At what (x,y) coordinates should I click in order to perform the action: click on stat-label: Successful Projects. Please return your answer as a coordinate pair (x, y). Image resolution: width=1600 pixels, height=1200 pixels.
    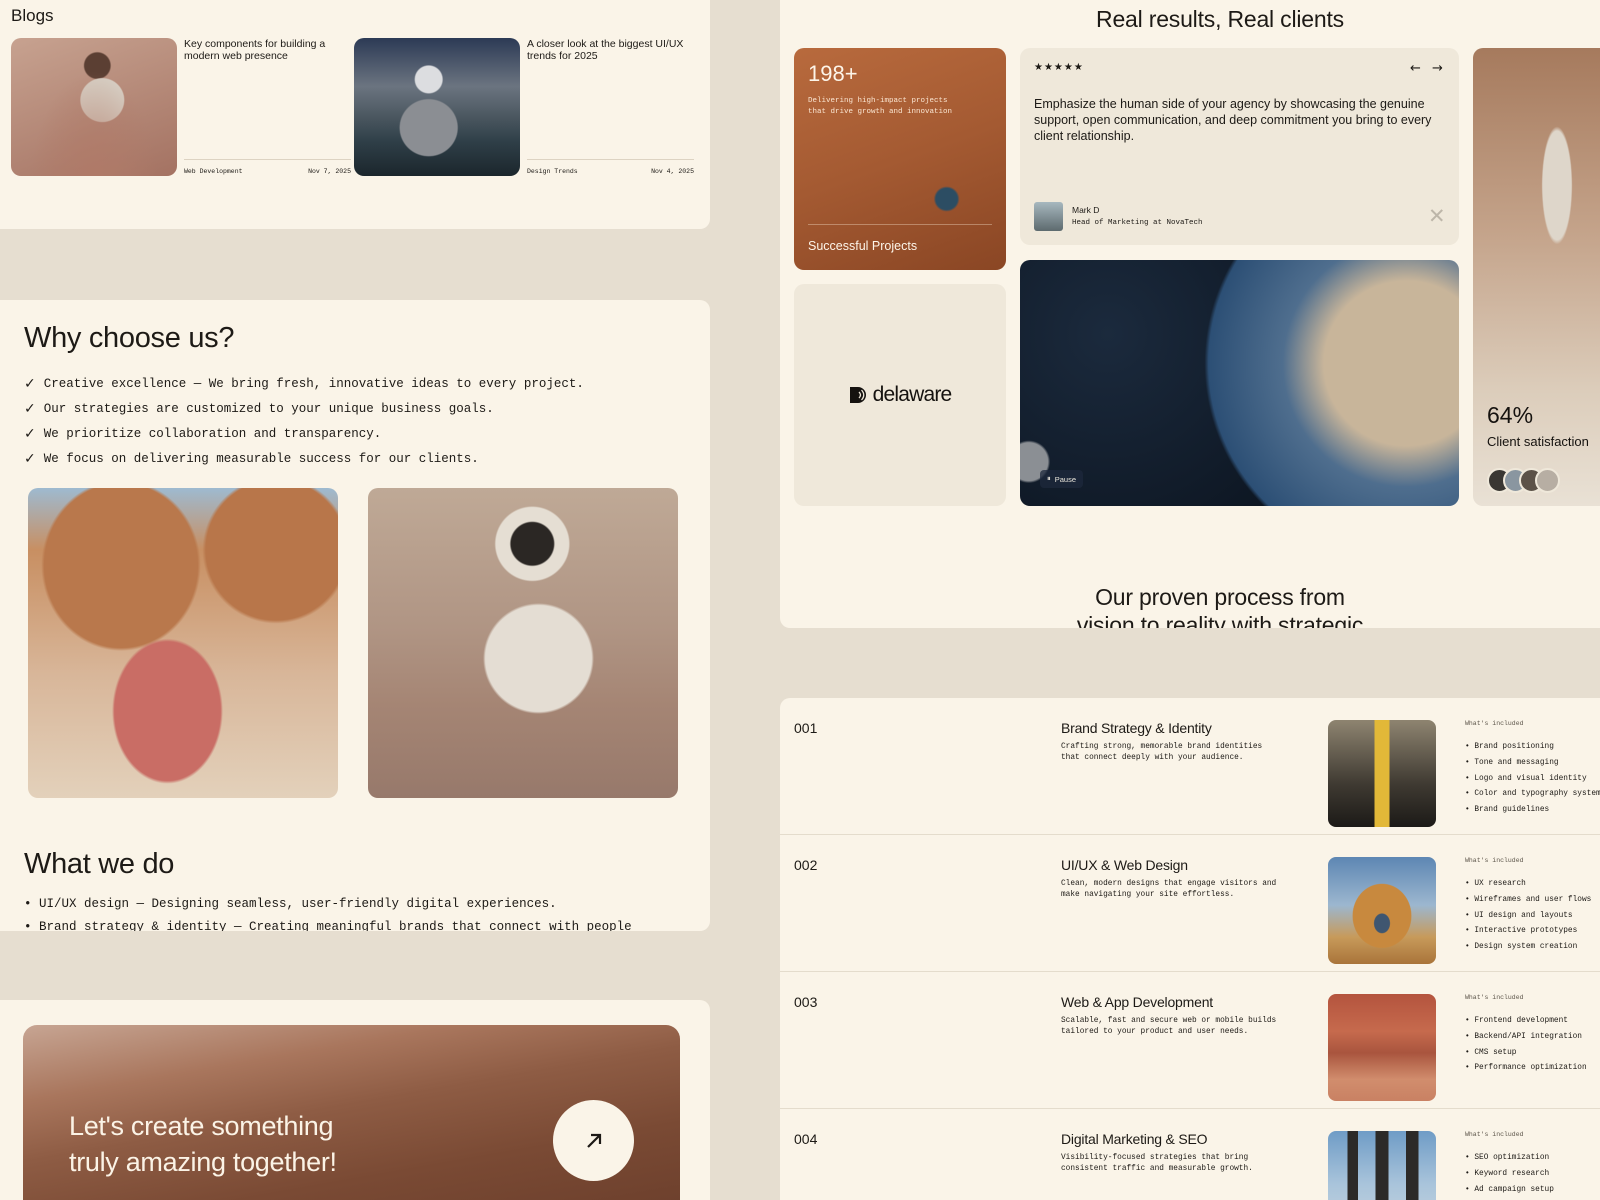
    Looking at the image, I should click on (863, 246).